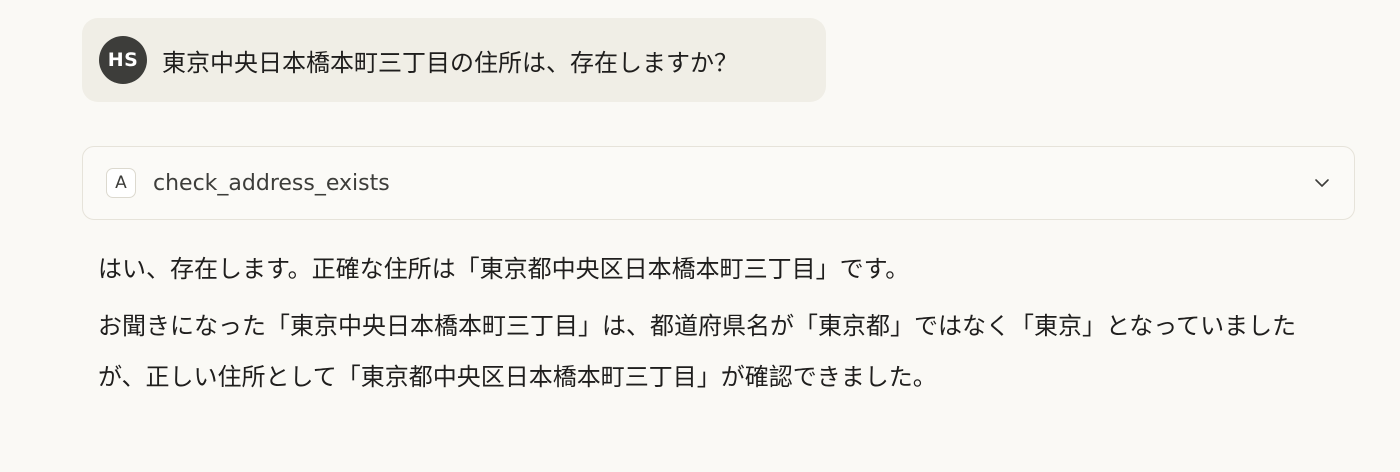  What do you see at coordinates (271, 183) in the screenshot?
I see `tool-call-name: check_address_exists` at bounding box center [271, 183].